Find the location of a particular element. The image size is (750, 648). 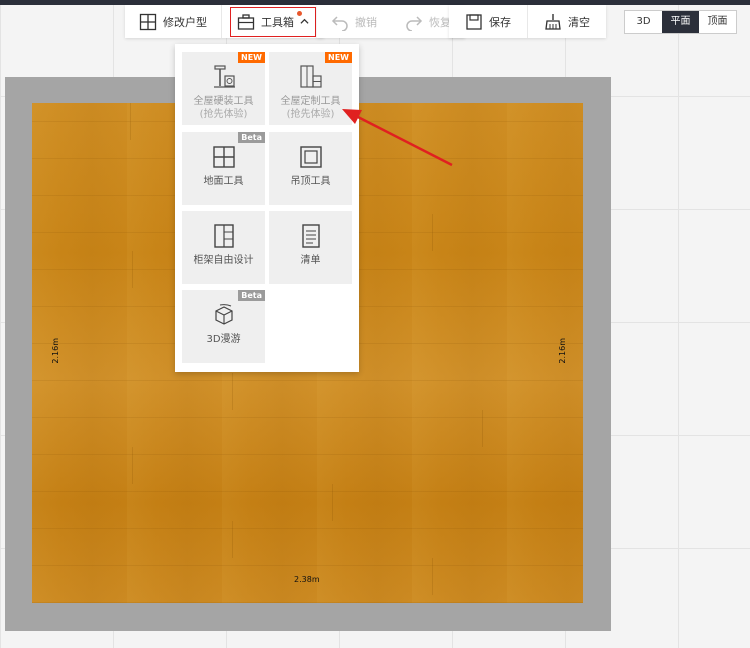

view-plan-button: 平面 is located at coordinates (680, 22).